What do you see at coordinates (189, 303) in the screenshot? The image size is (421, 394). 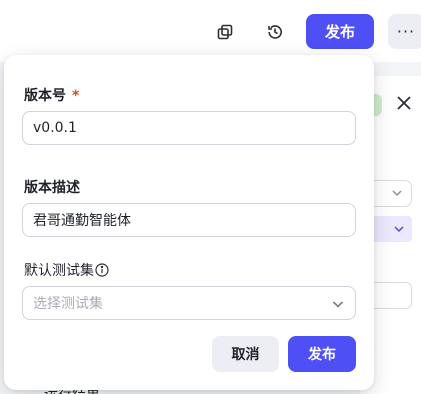 I see `testset-select: 选择测试集` at bounding box center [189, 303].